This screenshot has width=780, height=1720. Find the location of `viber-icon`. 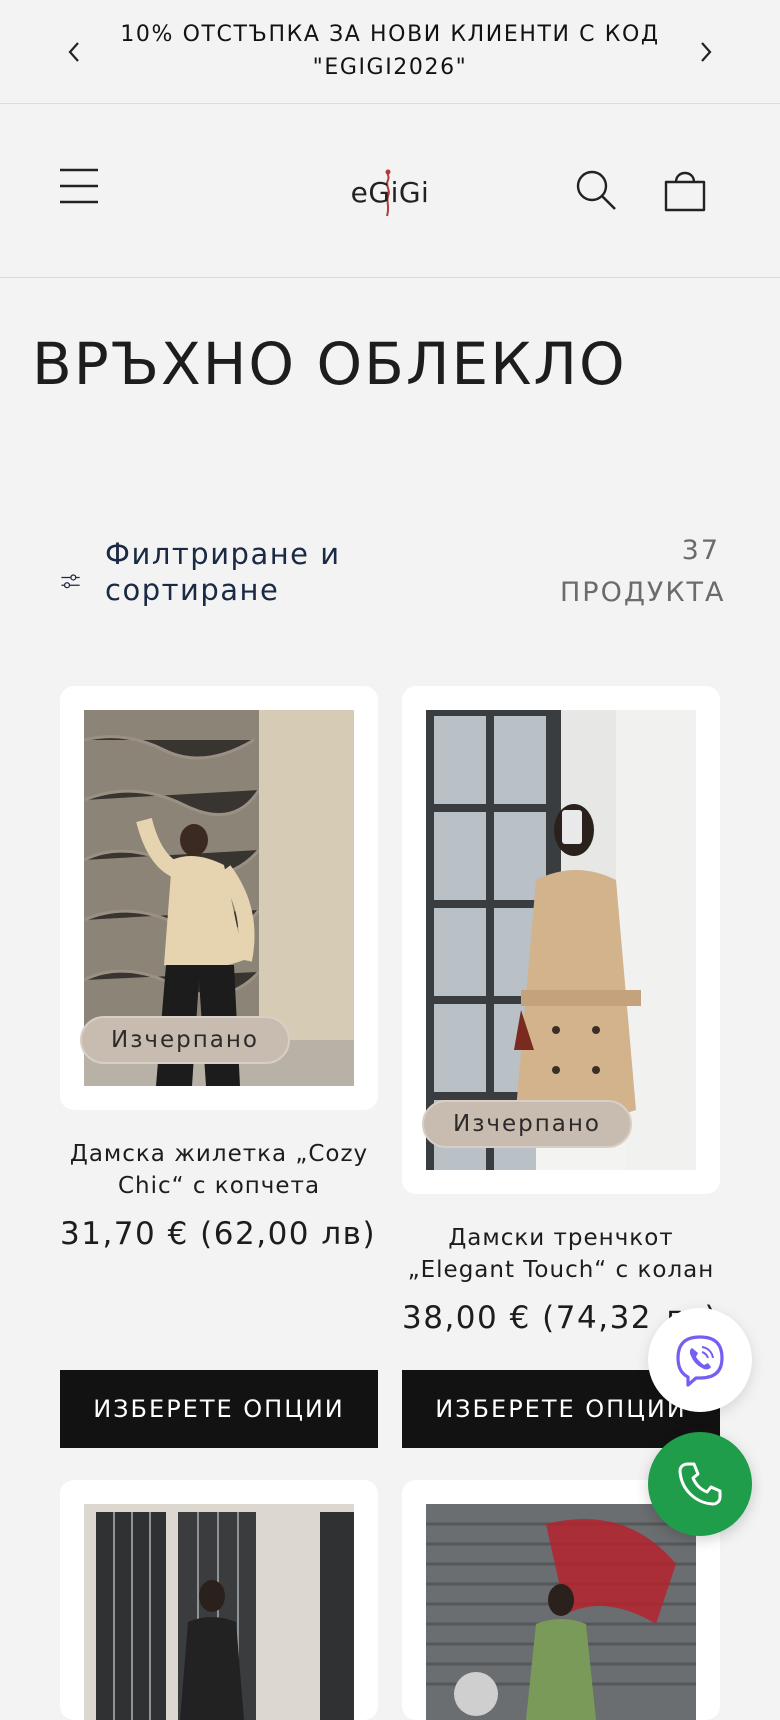

viber-icon is located at coordinates (700, 1361).